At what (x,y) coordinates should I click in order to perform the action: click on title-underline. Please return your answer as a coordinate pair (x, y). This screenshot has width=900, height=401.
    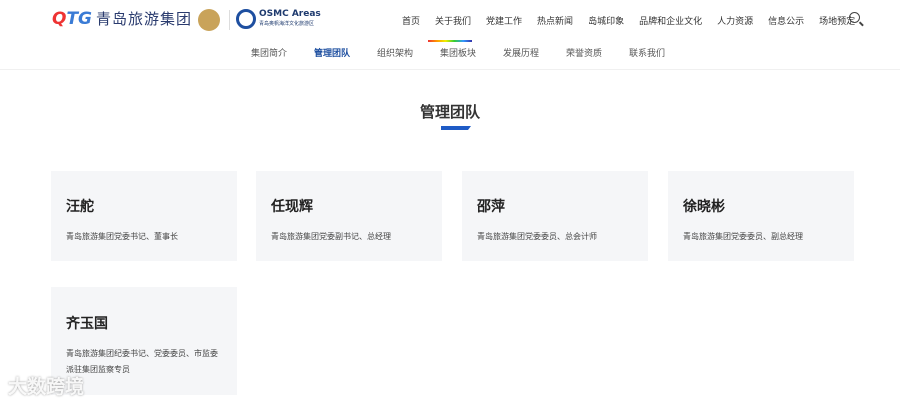
    Looking at the image, I should click on (456, 128).